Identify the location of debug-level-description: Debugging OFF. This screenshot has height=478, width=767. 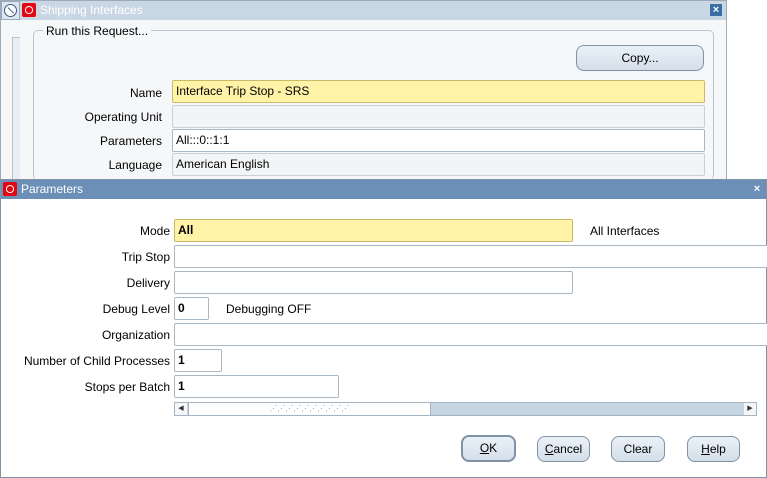
(269, 309).